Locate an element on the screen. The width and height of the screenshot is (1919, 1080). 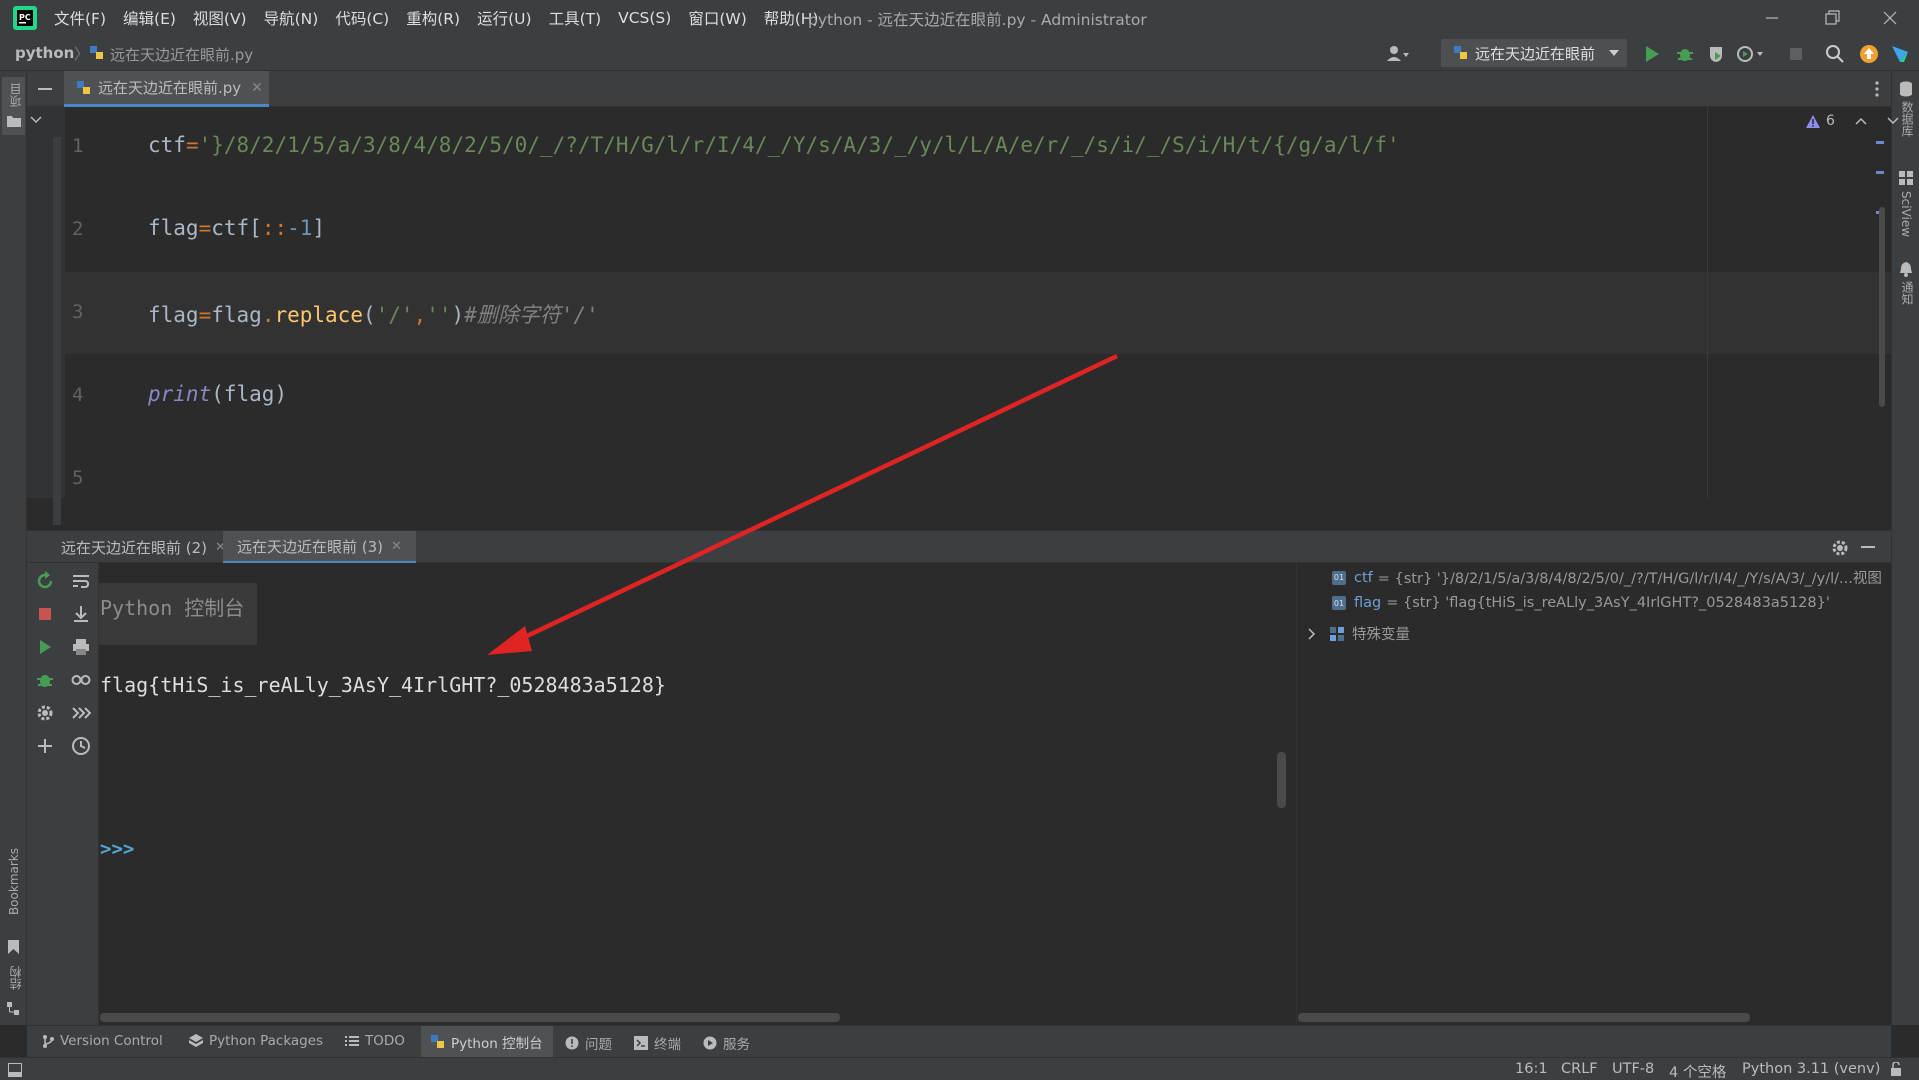
tab-python-packages: Python Packages is located at coordinates (256, 1041).